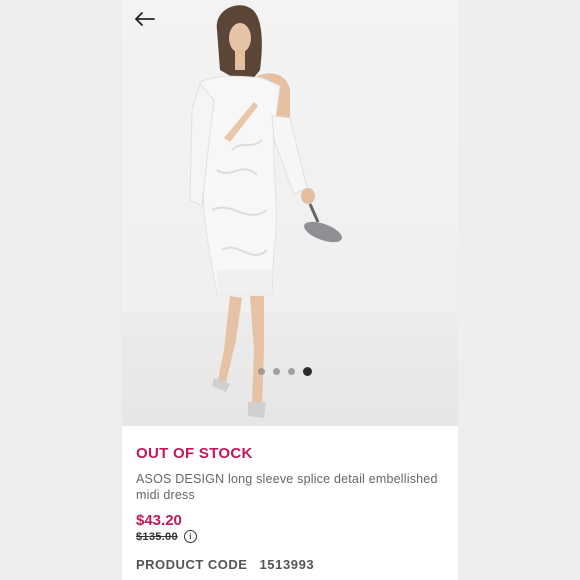 The image size is (580, 580). What do you see at coordinates (159, 520) in the screenshot?
I see `current-price: $43.20` at bounding box center [159, 520].